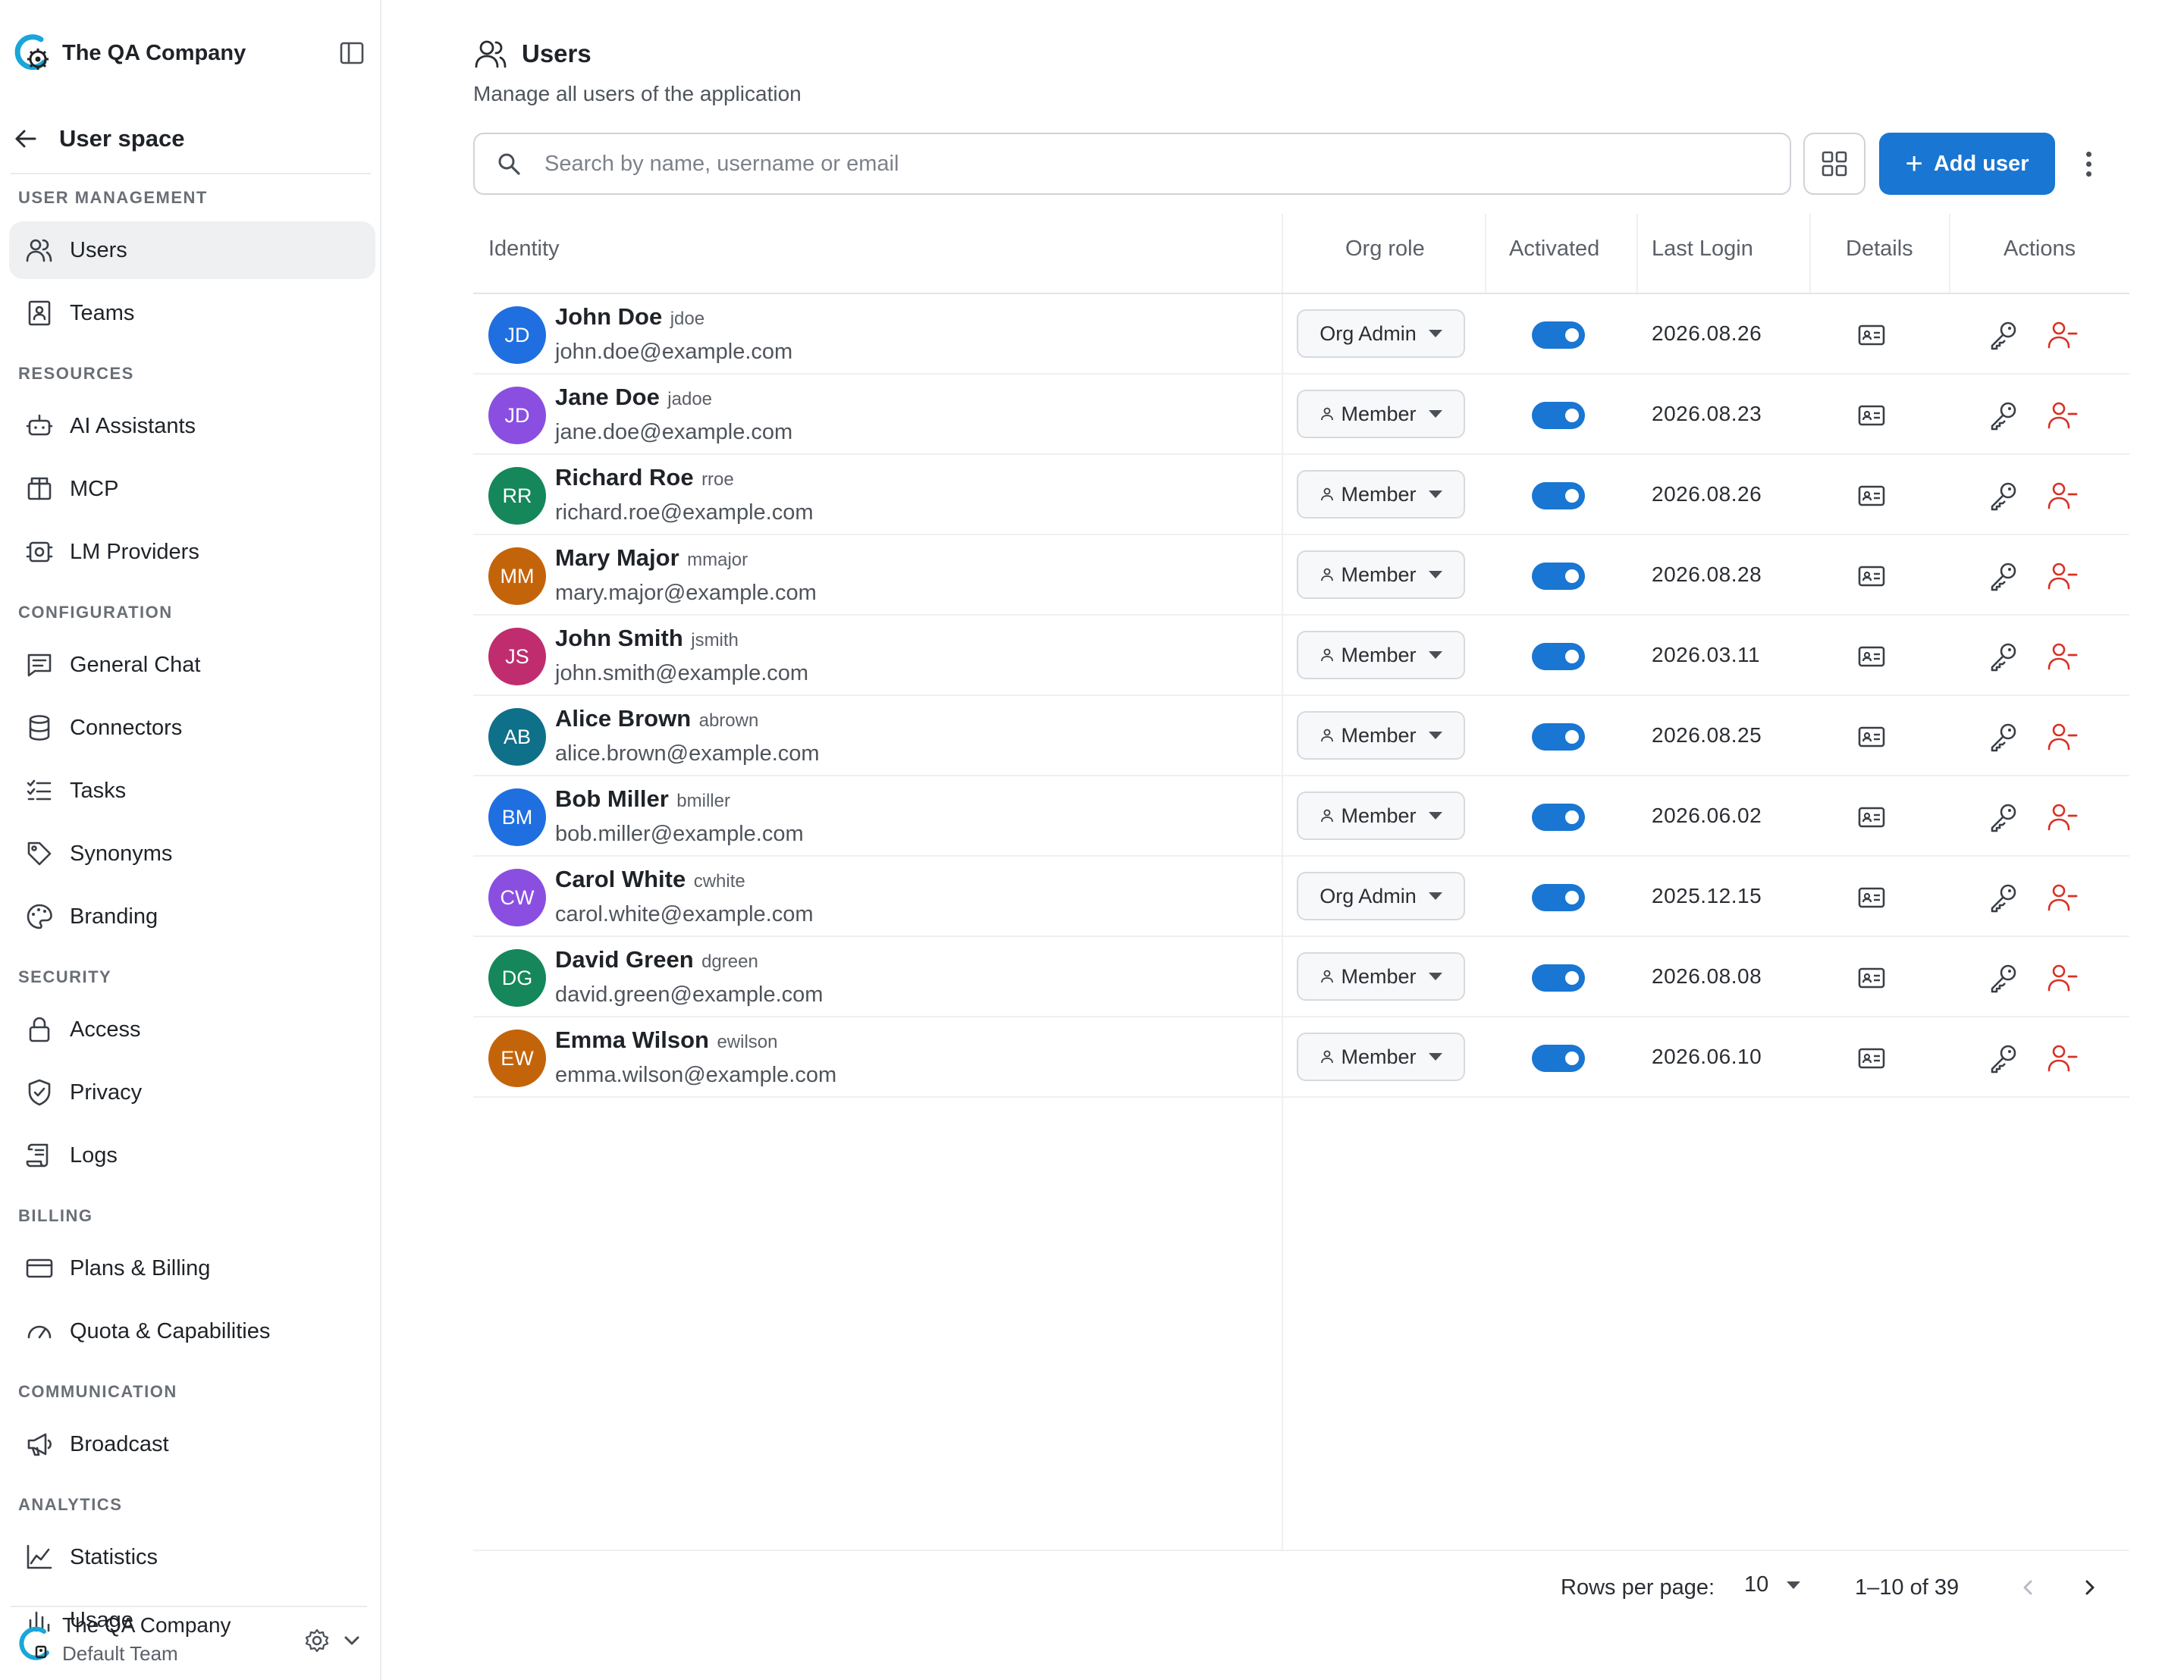  Describe the element at coordinates (352, 53) in the screenshot. I see `sidebar-collapse-button` at that location.